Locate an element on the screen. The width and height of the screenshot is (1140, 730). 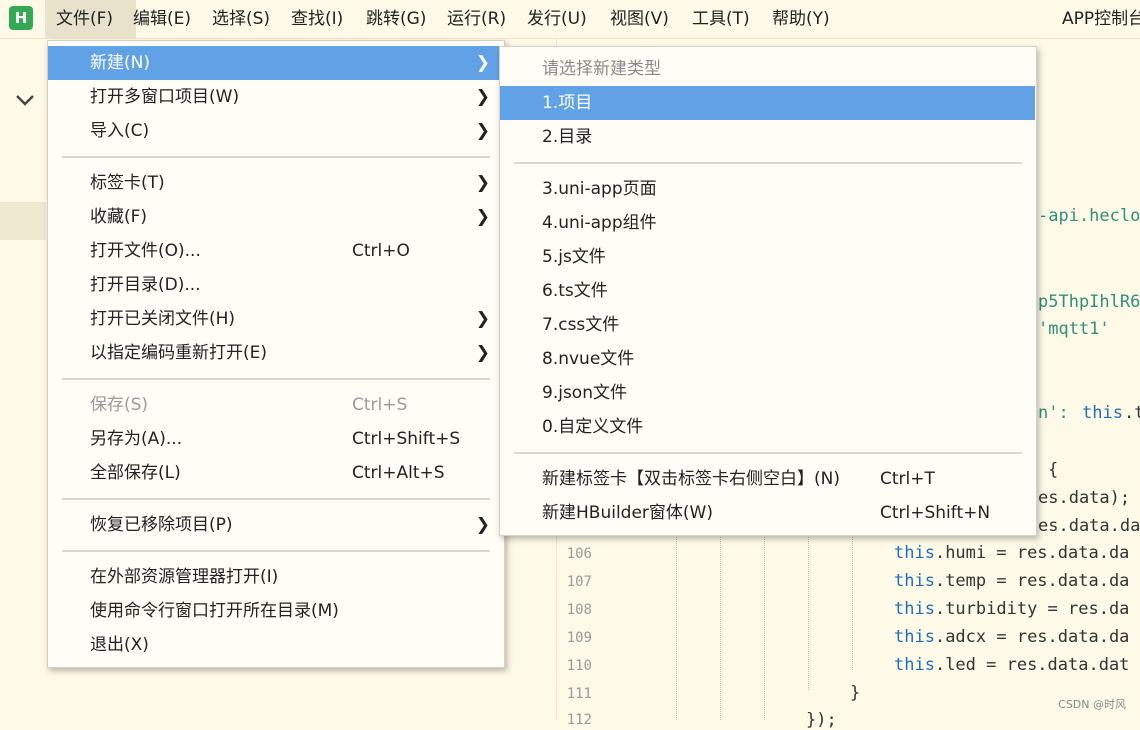
window-title: APP控制台 is located at coordinates (1101, 19).